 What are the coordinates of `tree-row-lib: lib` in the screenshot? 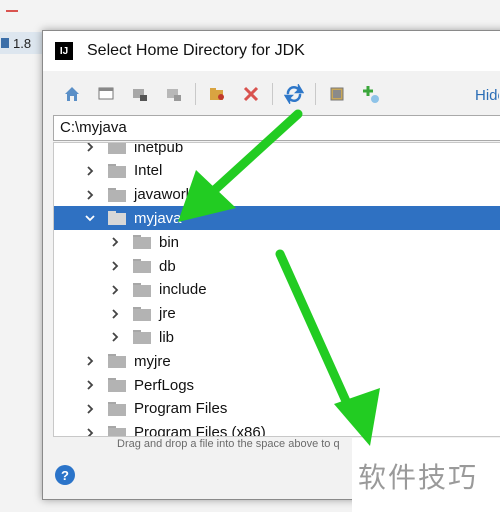 It's located at (277, 337).